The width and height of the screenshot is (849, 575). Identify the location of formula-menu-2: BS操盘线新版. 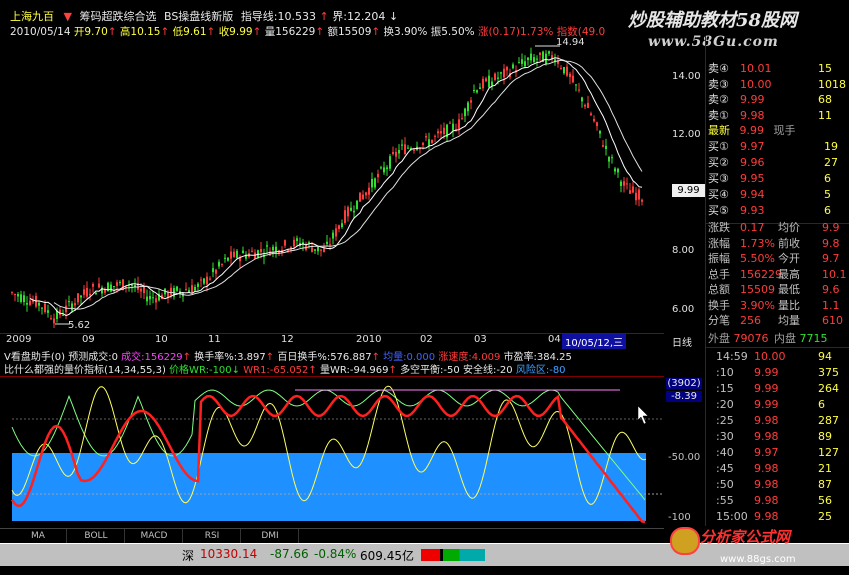
(198, 16).